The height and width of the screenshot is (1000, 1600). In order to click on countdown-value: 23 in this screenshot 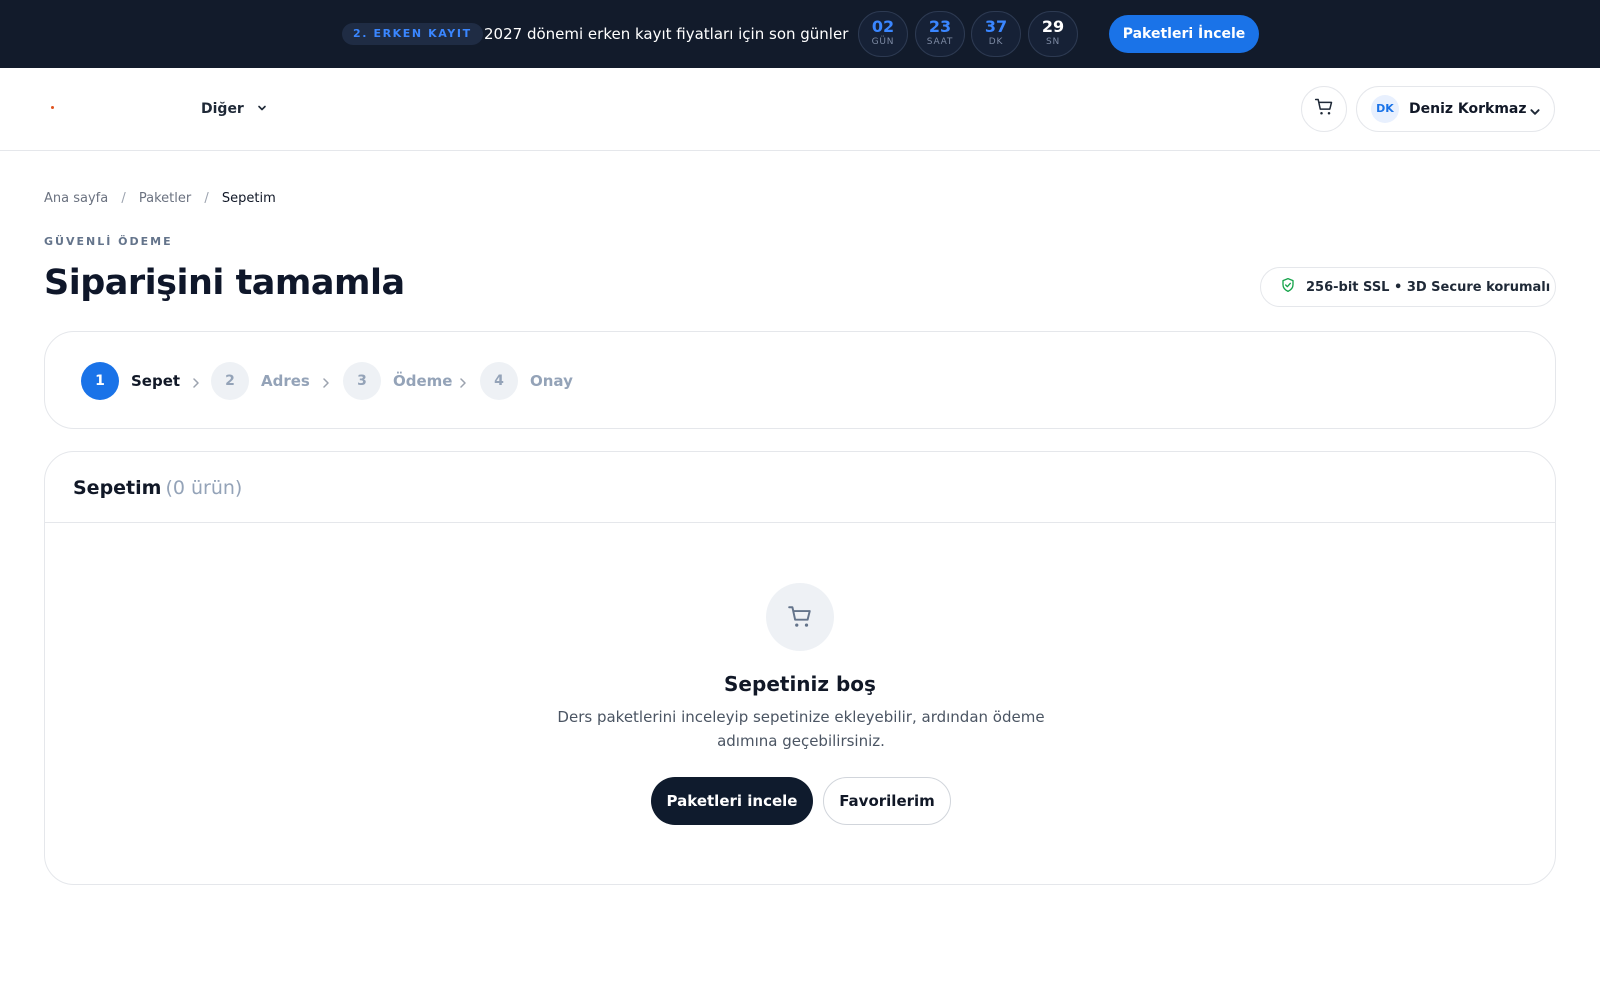, I will do `click(940, 26)`.